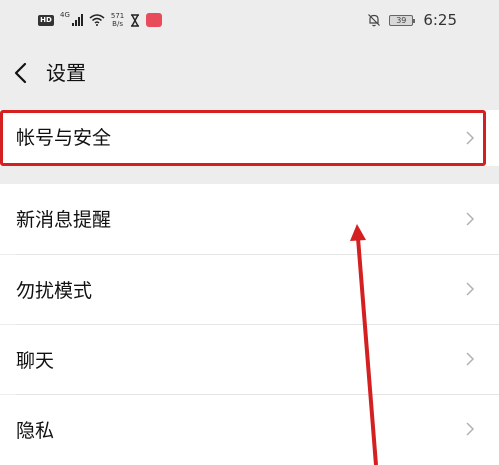 Image resolution: width=499 pixels, height=465 pixels. I want to click on mute-bell-icon, so click(374, 20).